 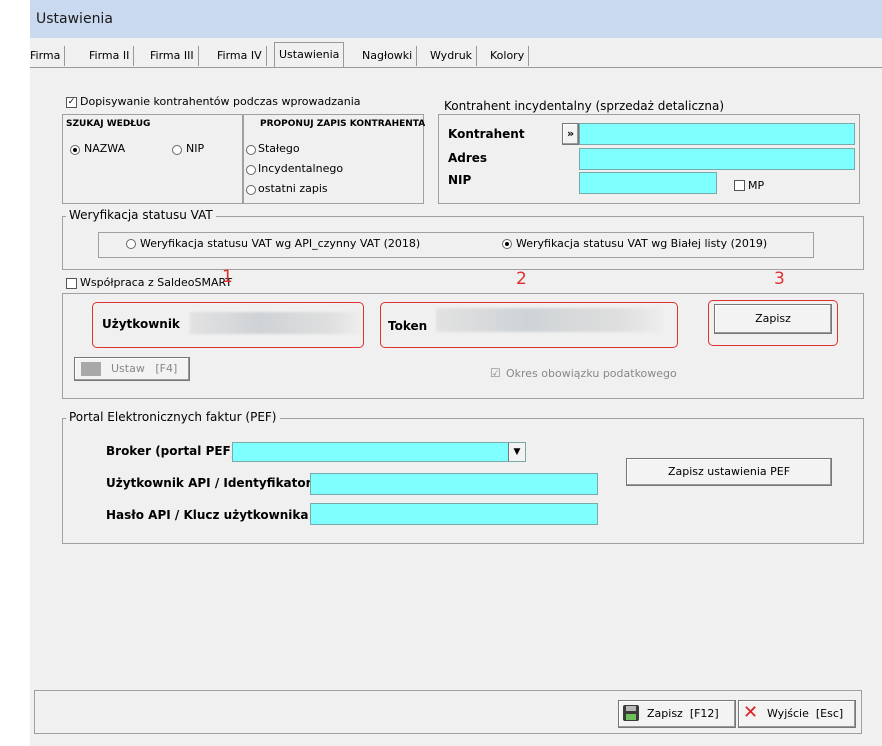 What do you see at coordinates (468, 158) in the screenshot?
I see `incidental-address-label: Adres` at bounding box center [468, 158].